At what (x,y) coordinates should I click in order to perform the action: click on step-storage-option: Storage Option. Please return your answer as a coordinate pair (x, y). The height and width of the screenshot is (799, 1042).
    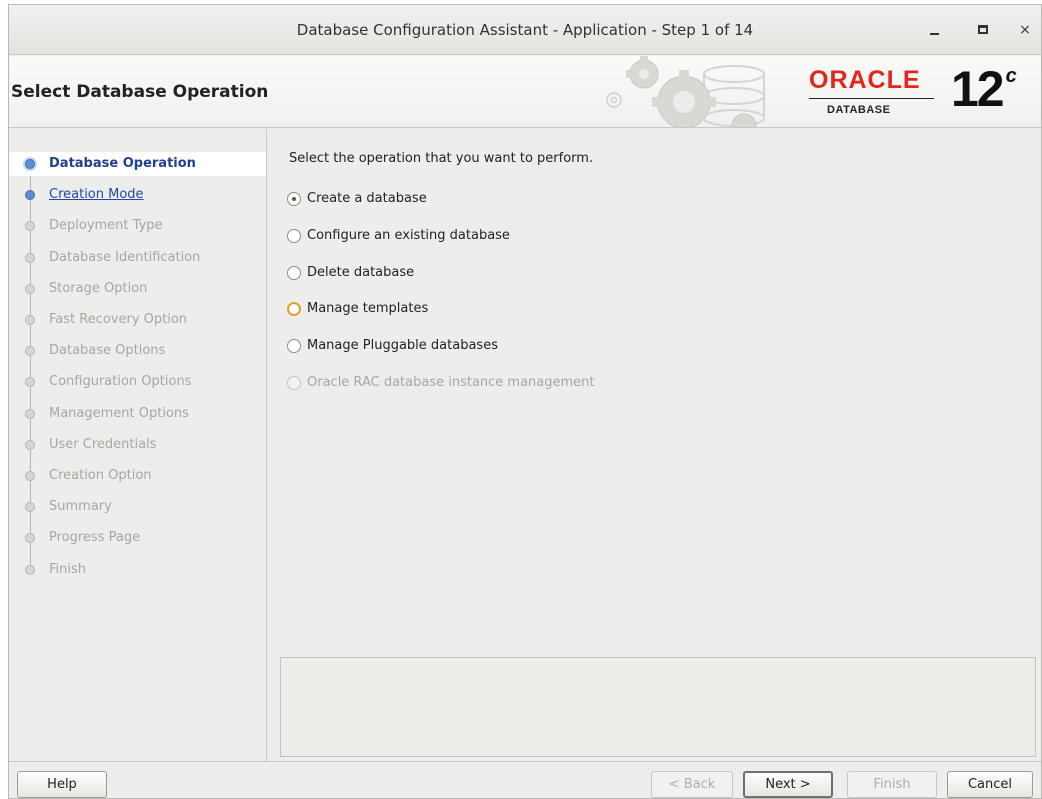
    Looking at the image, I should click on (137, 289).